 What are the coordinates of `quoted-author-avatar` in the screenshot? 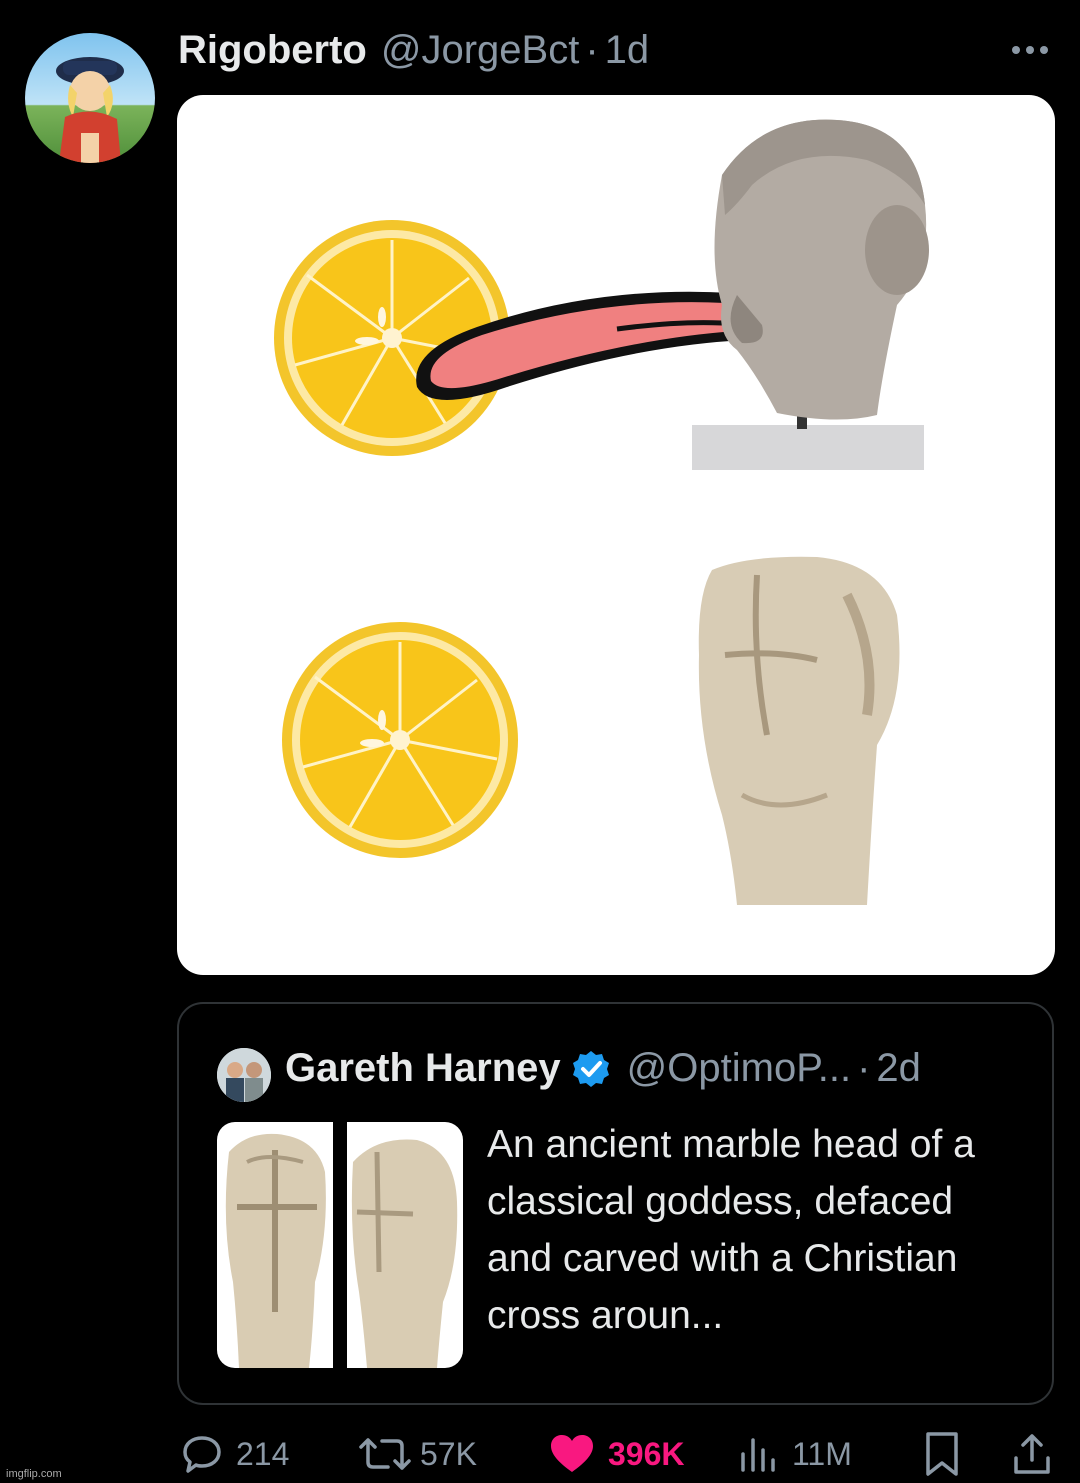 It's located at (244, 1075).